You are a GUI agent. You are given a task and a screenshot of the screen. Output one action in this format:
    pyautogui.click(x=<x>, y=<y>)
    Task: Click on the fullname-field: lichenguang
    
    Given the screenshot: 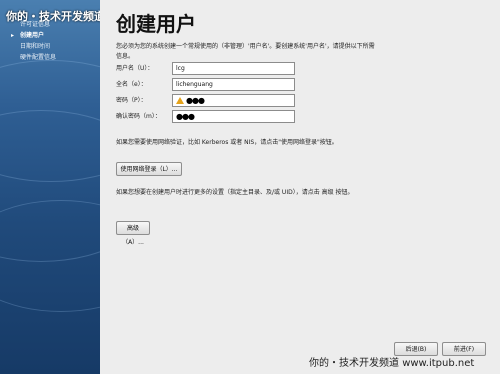 What is the action you would take?
    pyautogui.click(x=233, y=84)
    